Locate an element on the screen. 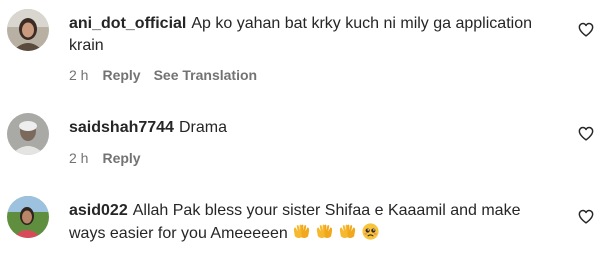 This screenshot has height=254, width=605. comment-body: Drama is located at coordinates (202, 127).